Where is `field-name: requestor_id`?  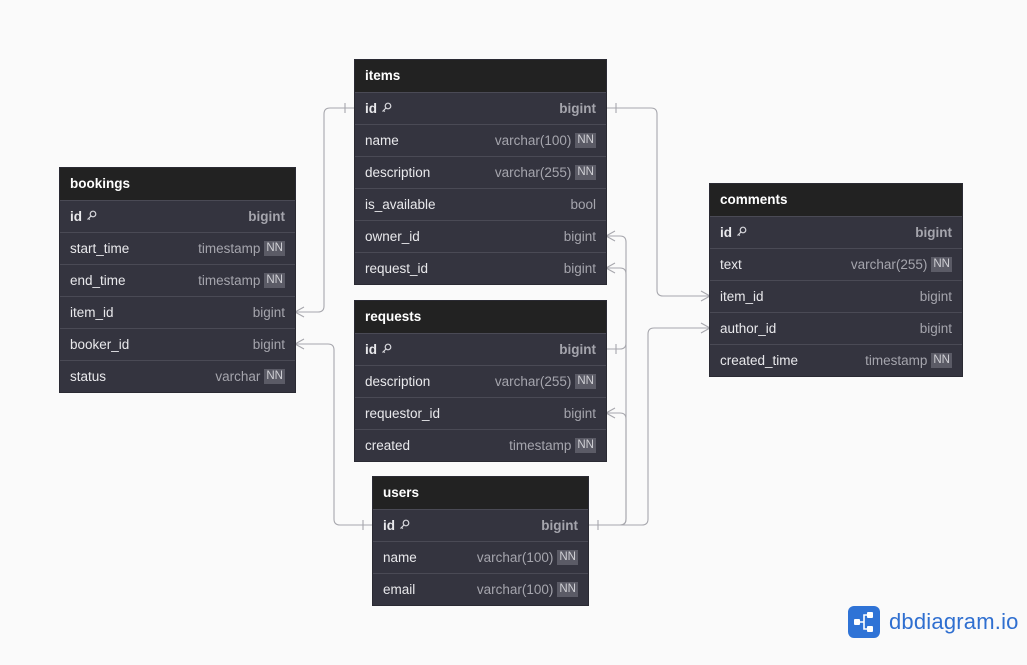 field-name: requestor_id is located at coordinates (464, 413).